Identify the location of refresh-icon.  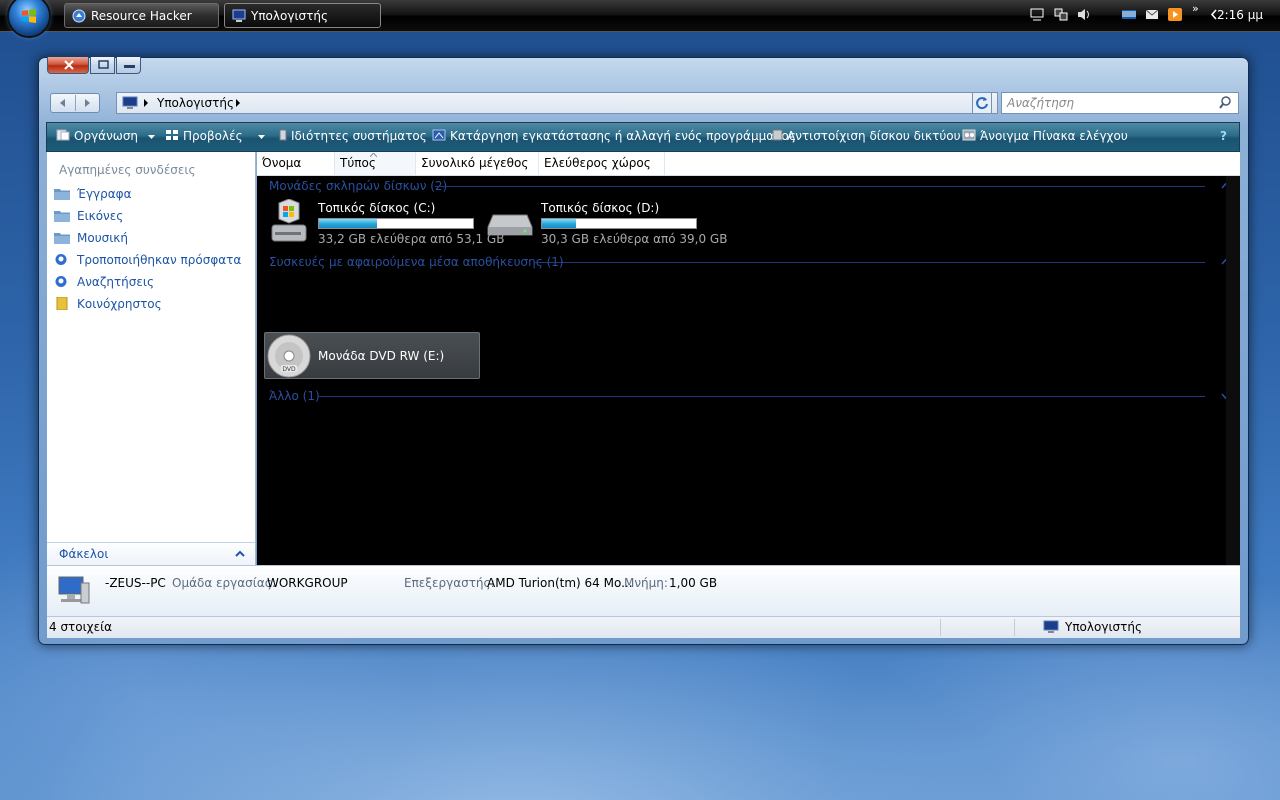
(982, 103).